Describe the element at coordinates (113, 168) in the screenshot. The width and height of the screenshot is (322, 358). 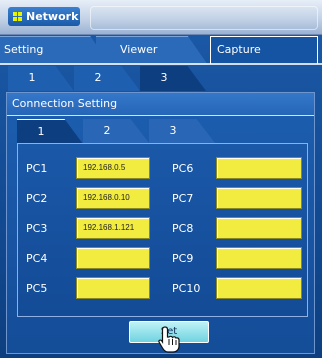
I see `pc1-field: 192.168.0.5` at that location.